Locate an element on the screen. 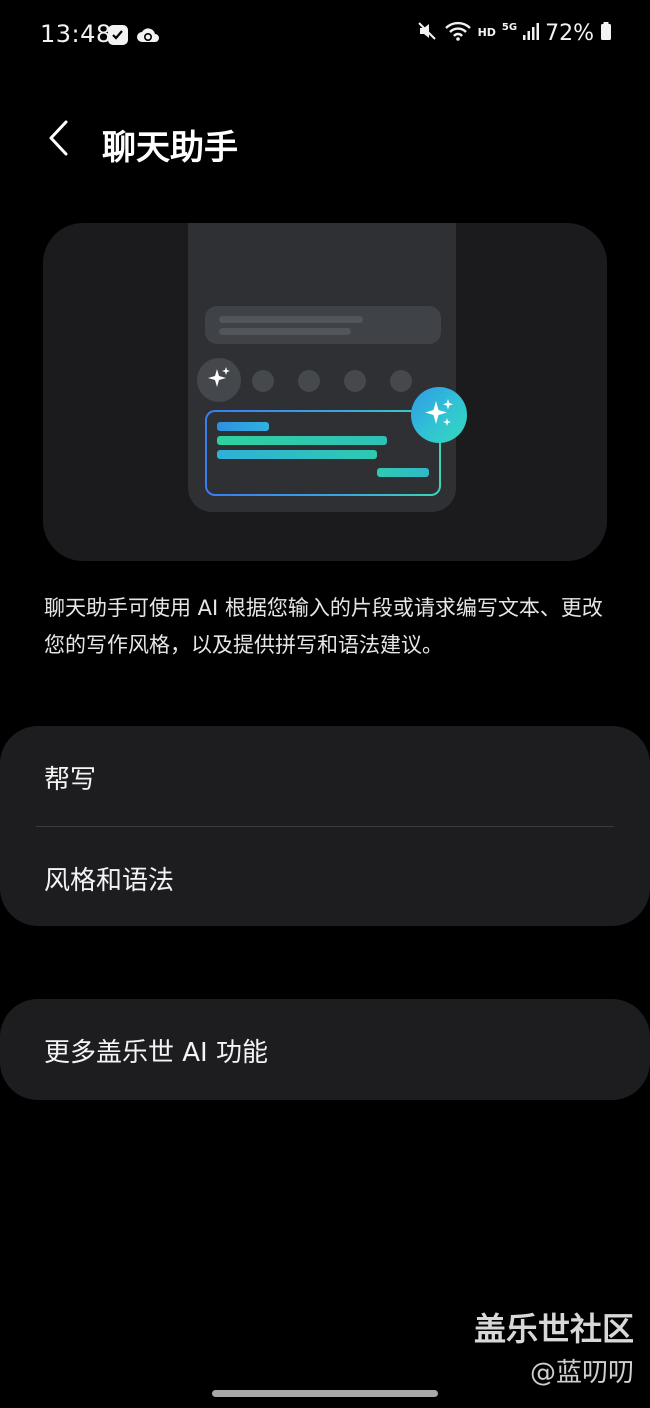  settings-group-writing: 帮写 风格和语法 is located at coordinates (325, 826).